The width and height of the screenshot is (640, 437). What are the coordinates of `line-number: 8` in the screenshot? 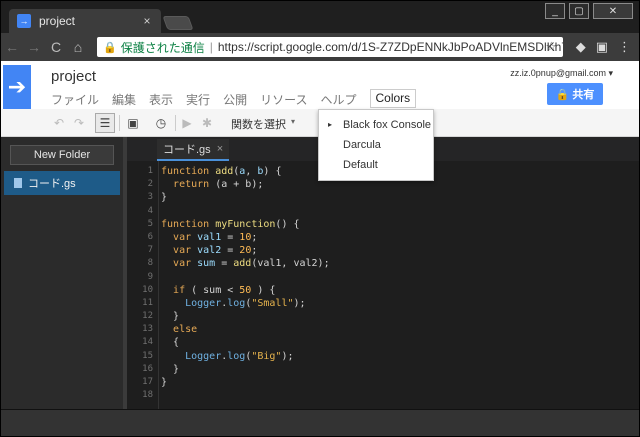 It's located at (150, 263).